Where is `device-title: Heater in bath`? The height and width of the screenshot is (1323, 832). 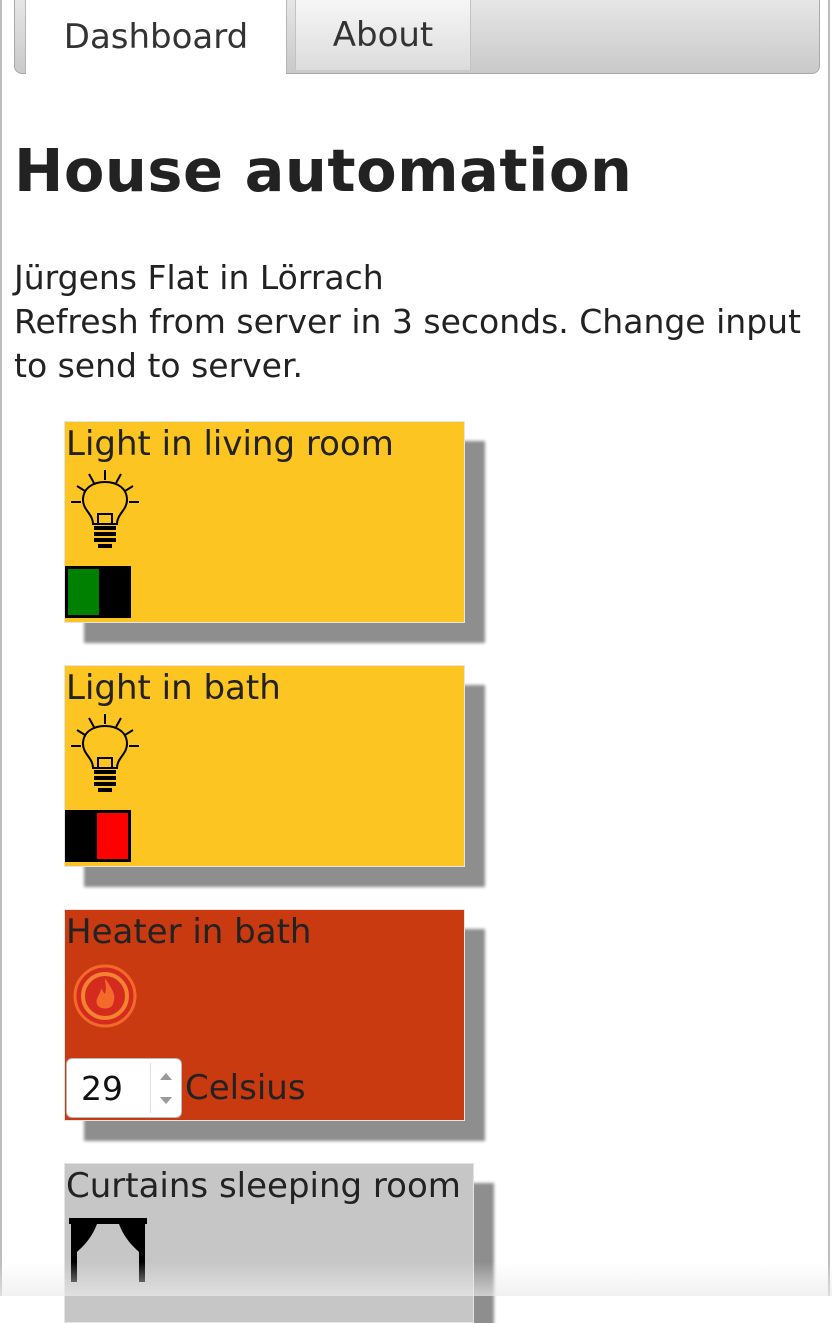
device-title: Heater in bath is located at coordinates (189, 932).